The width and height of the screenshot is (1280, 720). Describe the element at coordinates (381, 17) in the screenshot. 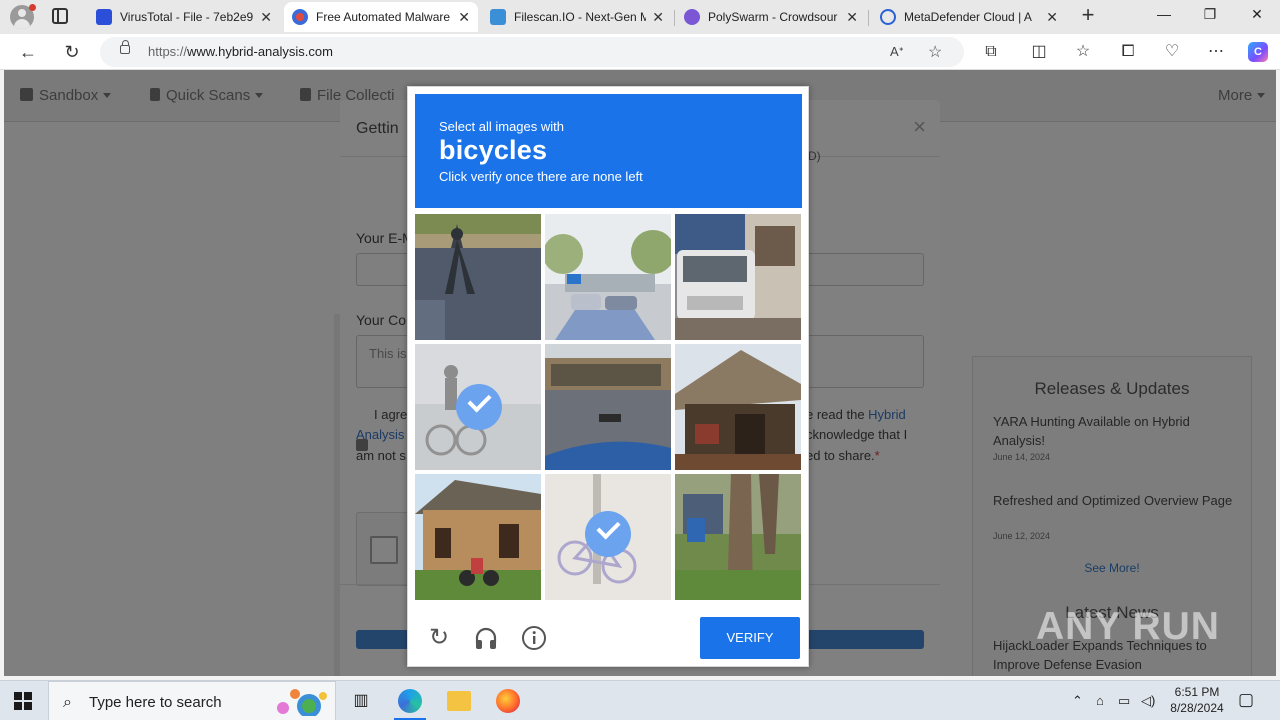

I see `tab-hybrid-analysis: Free Automated Malware ✕` at that location.